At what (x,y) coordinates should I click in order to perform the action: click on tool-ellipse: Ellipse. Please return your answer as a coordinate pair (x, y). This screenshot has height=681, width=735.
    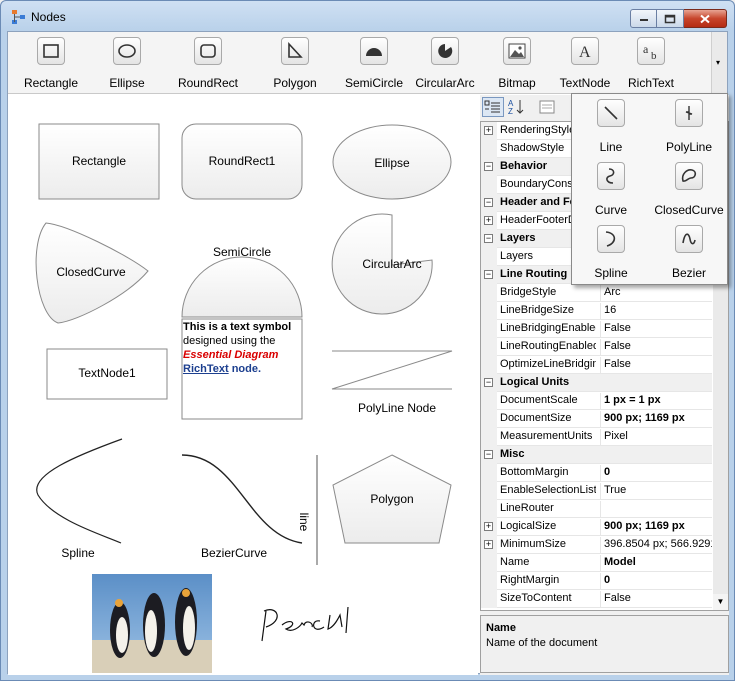
    Looking at the image, I should click on (127, 63).